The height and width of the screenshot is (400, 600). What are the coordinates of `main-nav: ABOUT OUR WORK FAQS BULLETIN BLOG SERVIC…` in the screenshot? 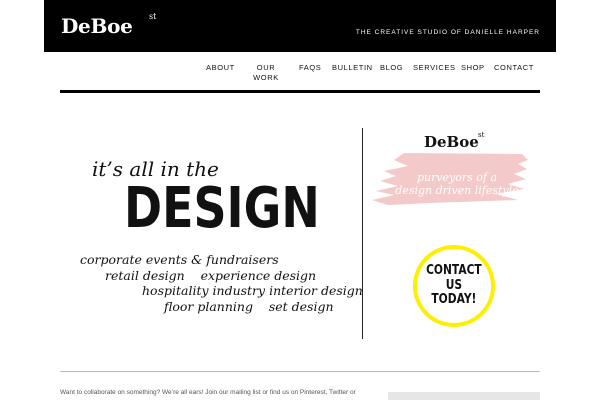 It's located at (300, 76).